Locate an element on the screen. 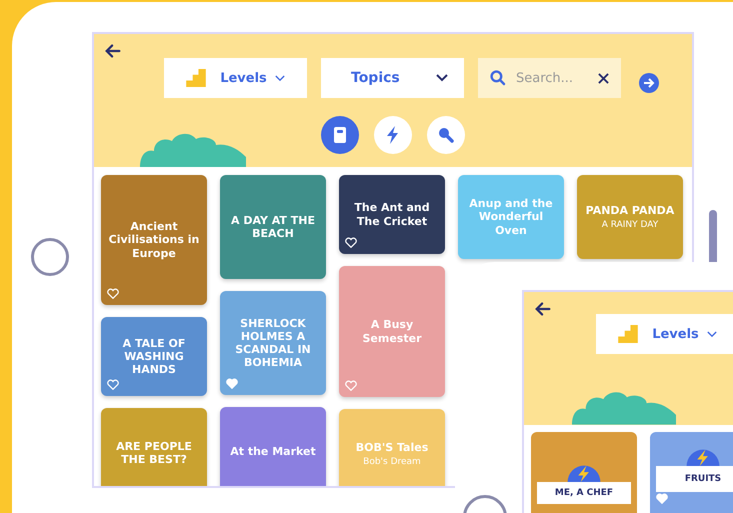 The height and width of the screenshot is (513, 733). book-cover: A TALE OF WASHING HANDS is located at coordinates (154, 356).